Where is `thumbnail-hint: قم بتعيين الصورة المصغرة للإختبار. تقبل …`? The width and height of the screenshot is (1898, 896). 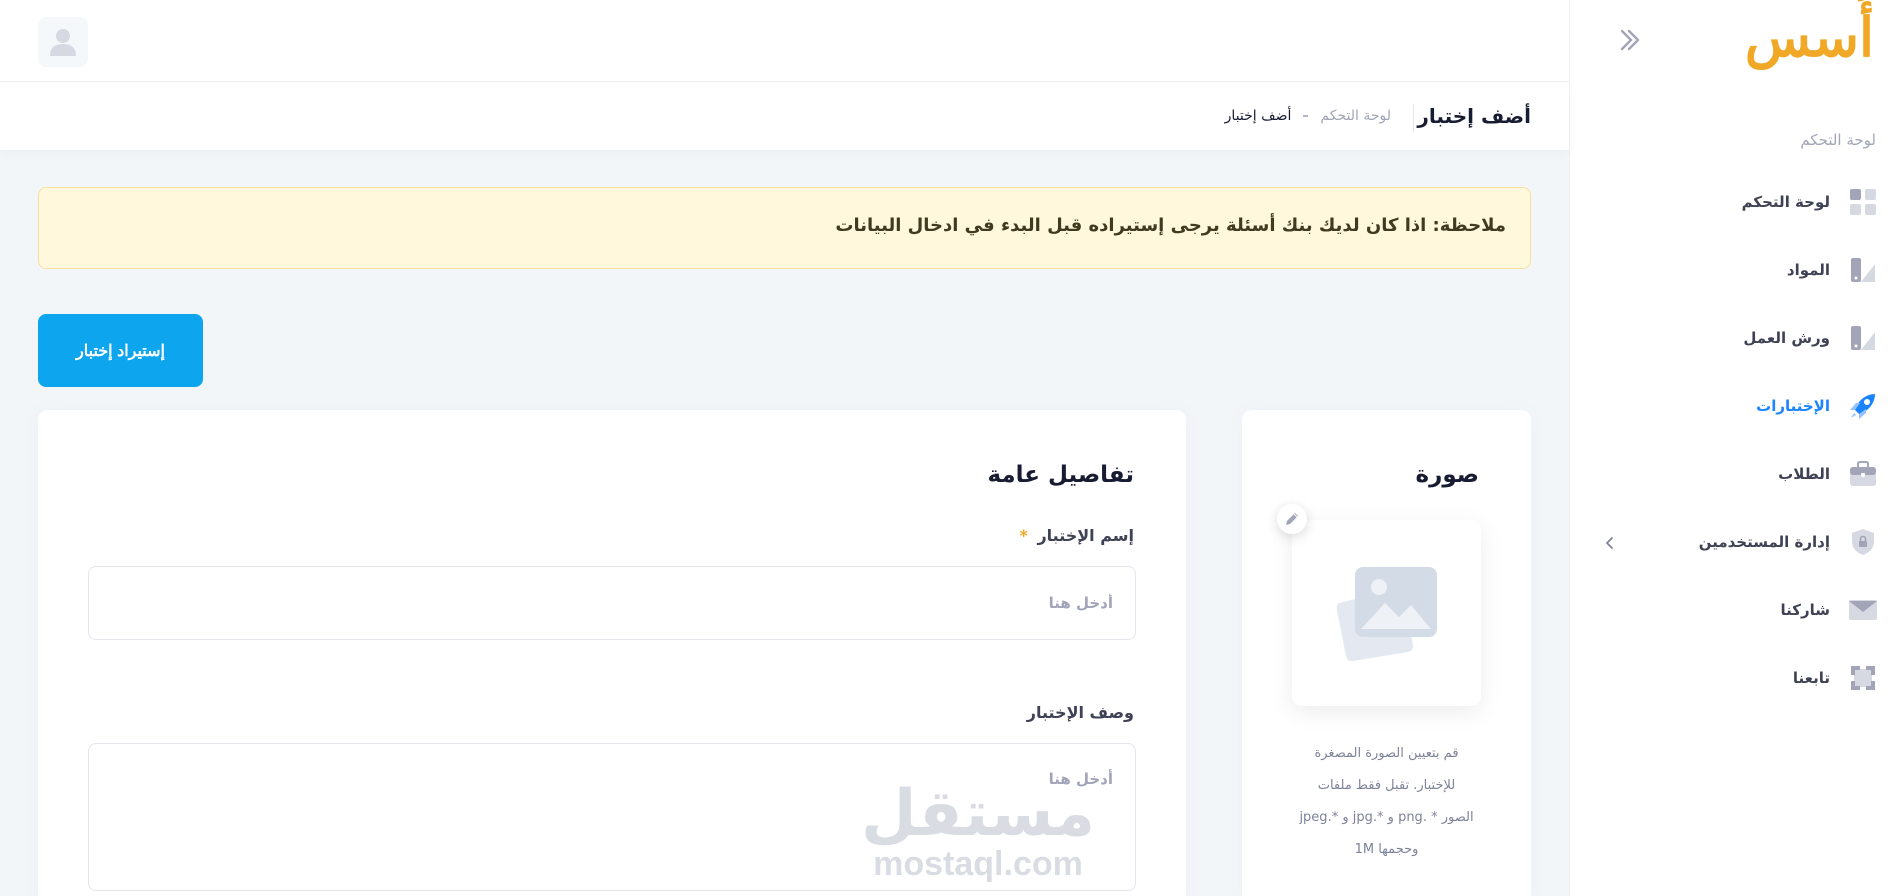 thumbnail-hint: قم بتعيين الصورة المصغرة للإختبار. تقبل … is located at coordinates (1386, 802).